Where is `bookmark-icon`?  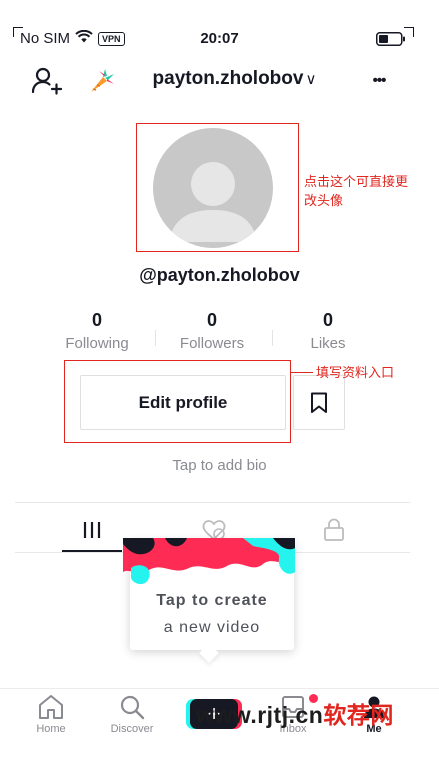
bookmark-icon is located at coordinates (319, 402).